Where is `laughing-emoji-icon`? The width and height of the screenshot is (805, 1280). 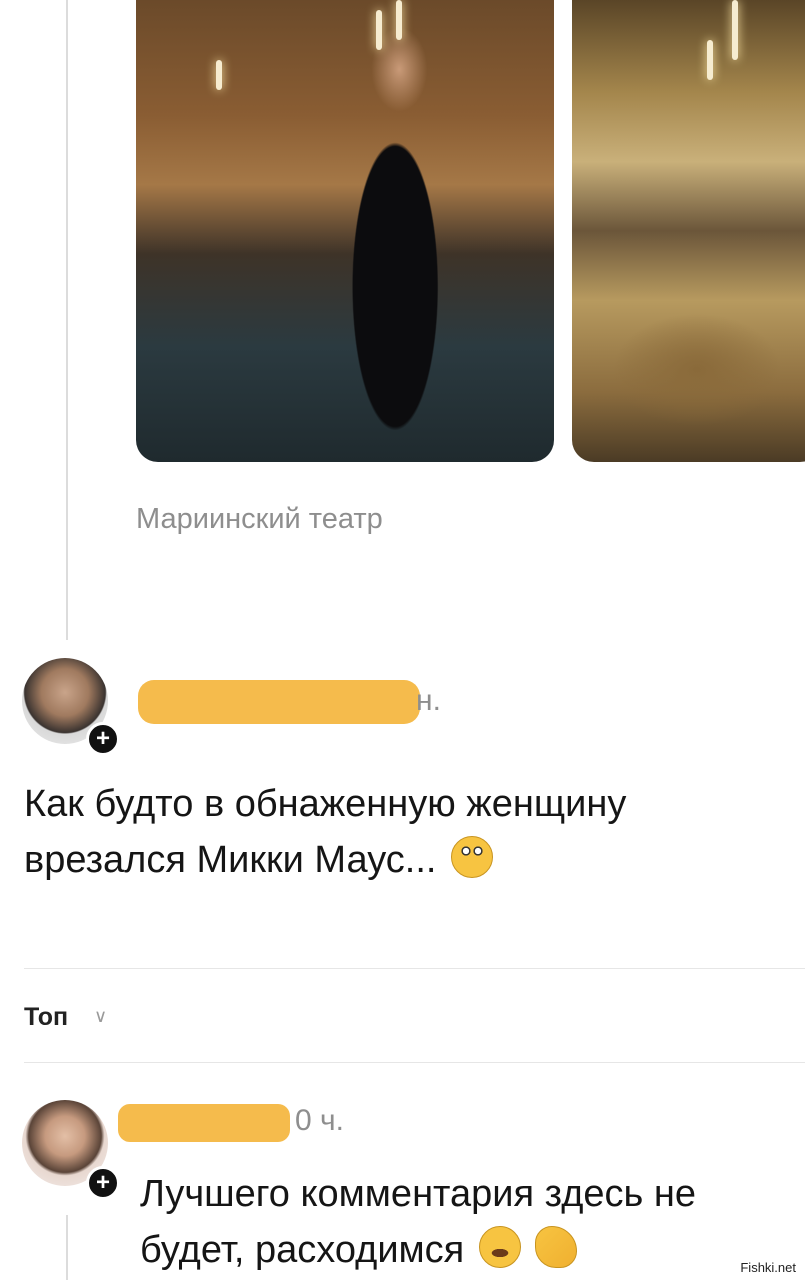 laughing-emoji-icon is located at coordinates (499, 1247).